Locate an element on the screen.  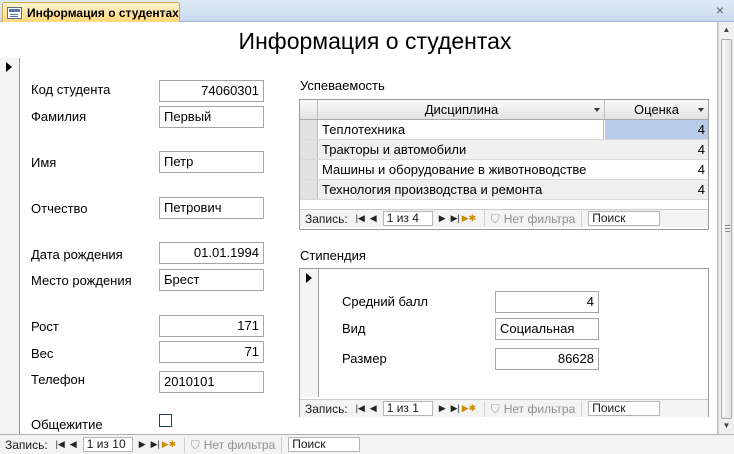
dormitory-checkbox is located at coordinates (165, 420).